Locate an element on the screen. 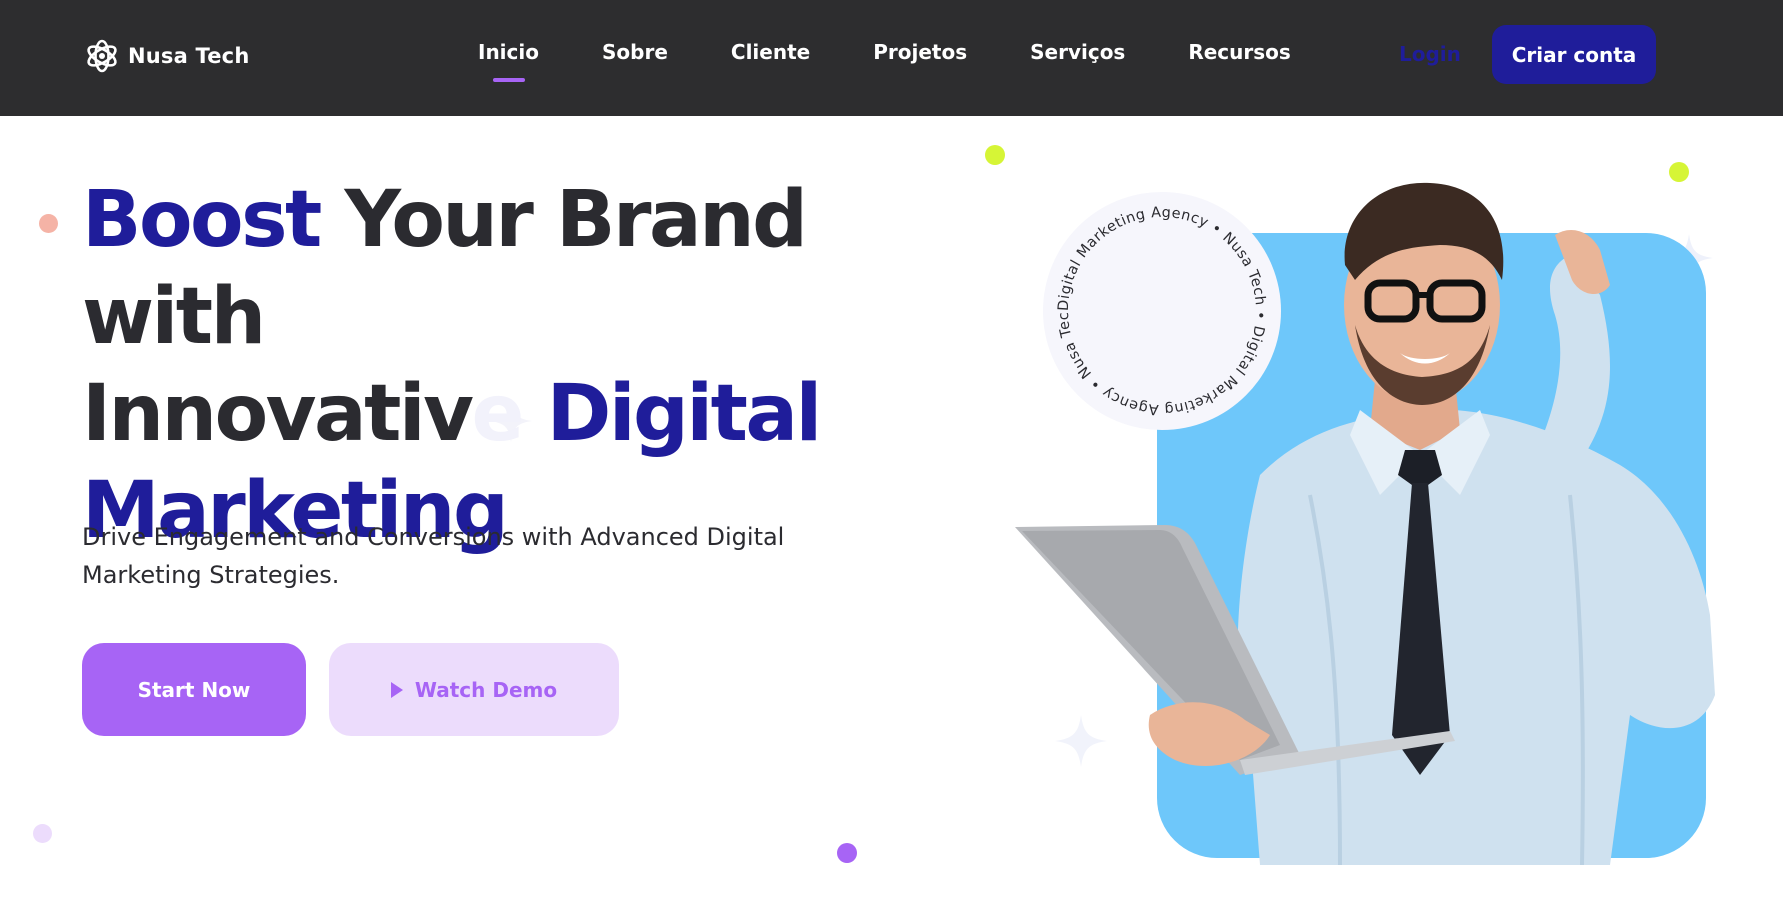 The image size is (1783, 912). decor-dot-lilac is located at coordinates (42, 833).